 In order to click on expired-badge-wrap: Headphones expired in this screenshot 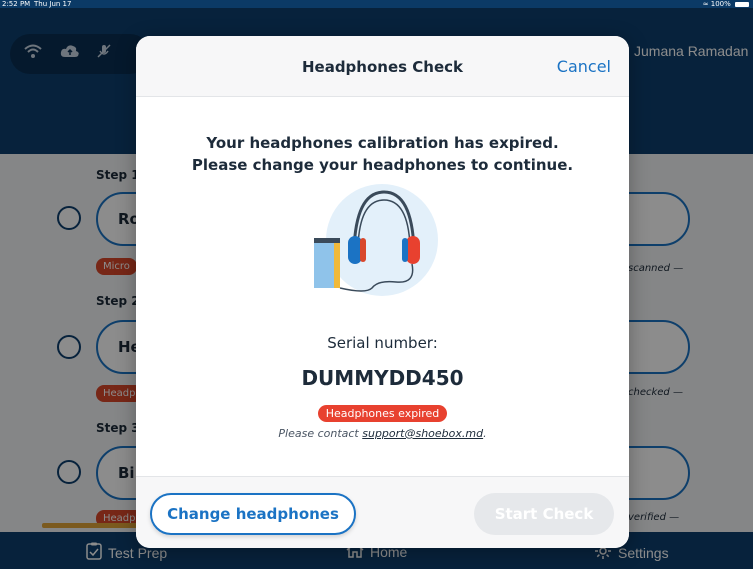, I will do `click(382, 412)`.